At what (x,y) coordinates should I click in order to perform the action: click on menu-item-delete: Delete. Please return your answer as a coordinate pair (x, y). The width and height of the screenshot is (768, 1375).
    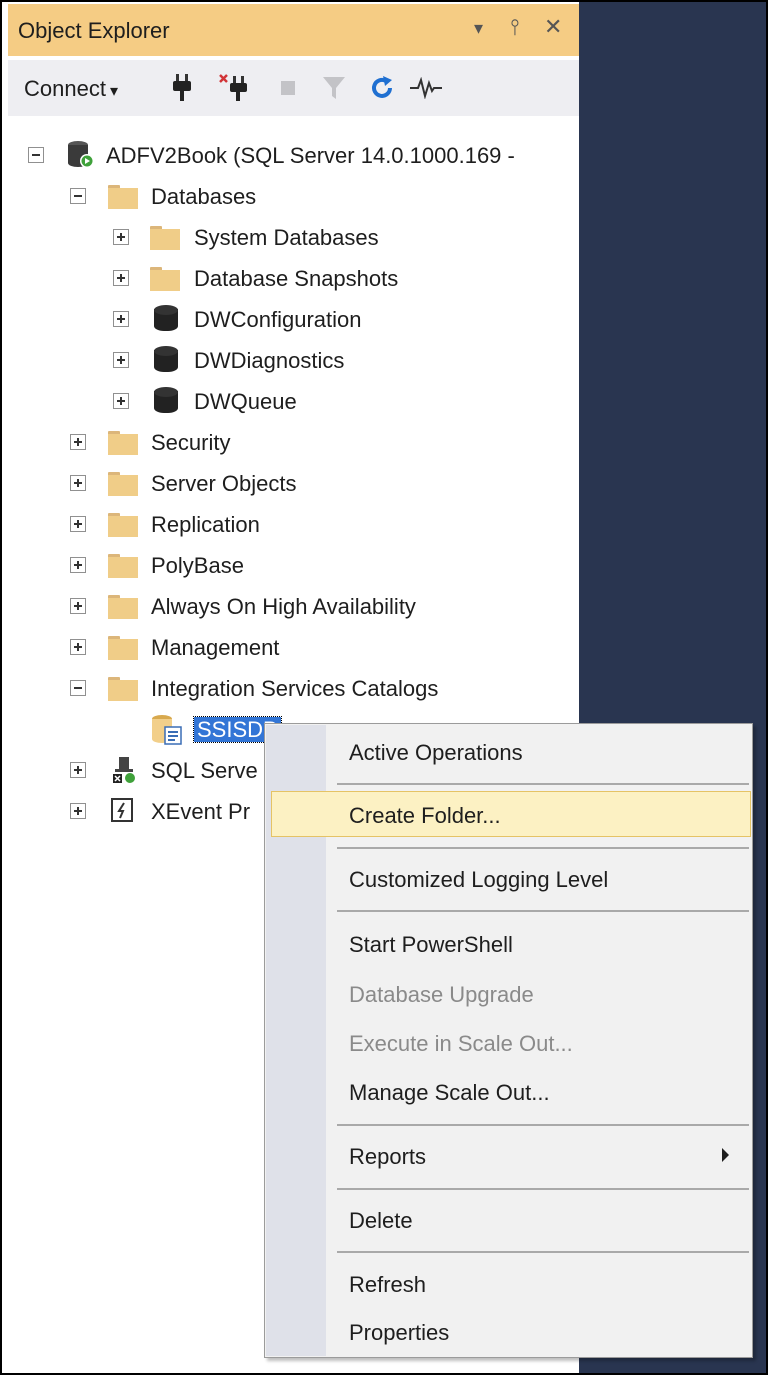
    Looking at the image, I should click on (511, 1219).